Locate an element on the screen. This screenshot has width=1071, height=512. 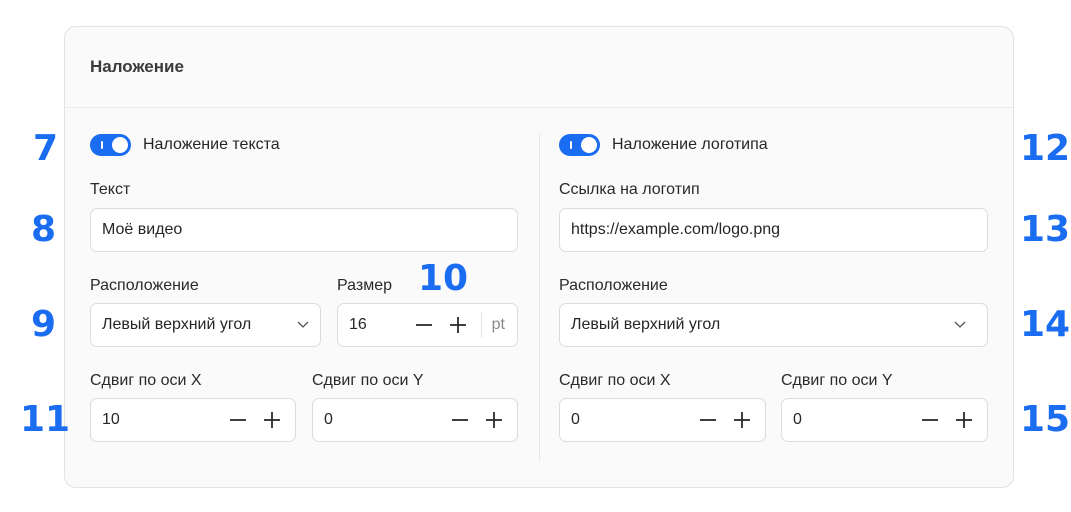
text-offset-x-buttons is located at coordinates (255, 420).